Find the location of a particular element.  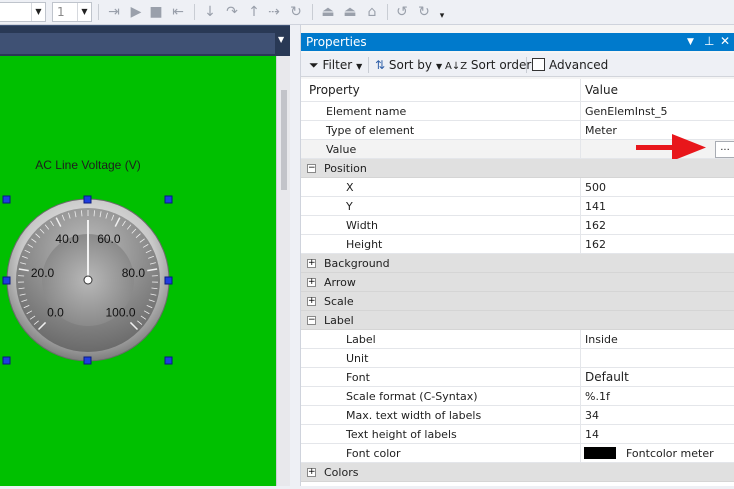

property-row-text-height: Text height of labels 14 is located at coordinates (517, 434).